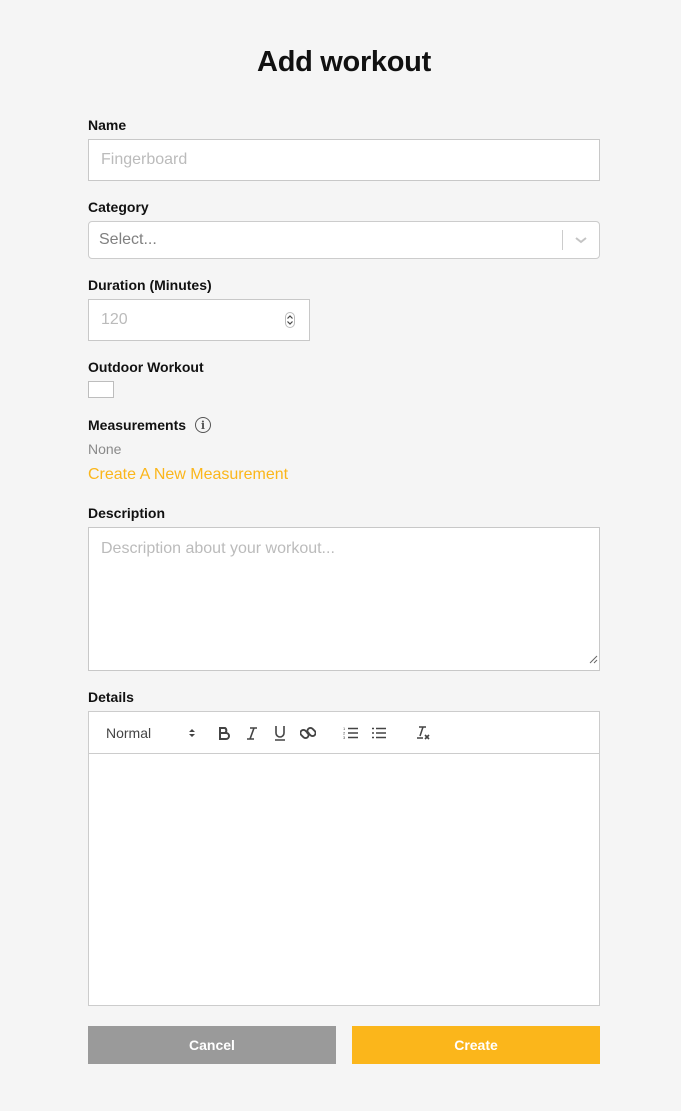 Image resolution: width=681 pixels, height=1111 pixels. Describe the element at coordinates (127, 513) in the screenshot. I see `description-label: Description` at that location.